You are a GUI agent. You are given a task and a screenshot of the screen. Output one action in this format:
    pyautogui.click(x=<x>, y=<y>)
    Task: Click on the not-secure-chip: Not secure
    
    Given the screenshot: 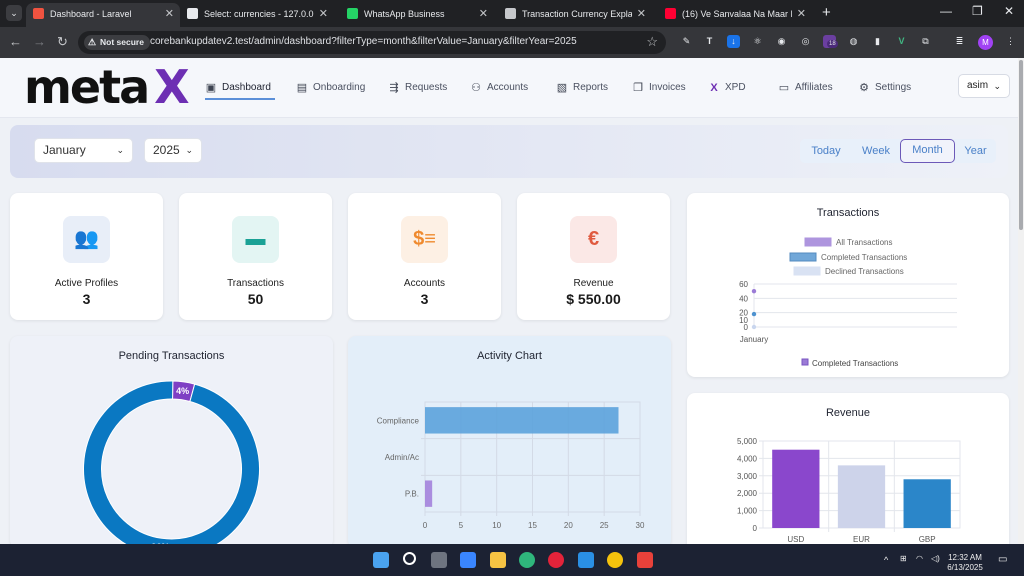 What is the action you would take?
    pyautogui.click(x=117, y=42)
    